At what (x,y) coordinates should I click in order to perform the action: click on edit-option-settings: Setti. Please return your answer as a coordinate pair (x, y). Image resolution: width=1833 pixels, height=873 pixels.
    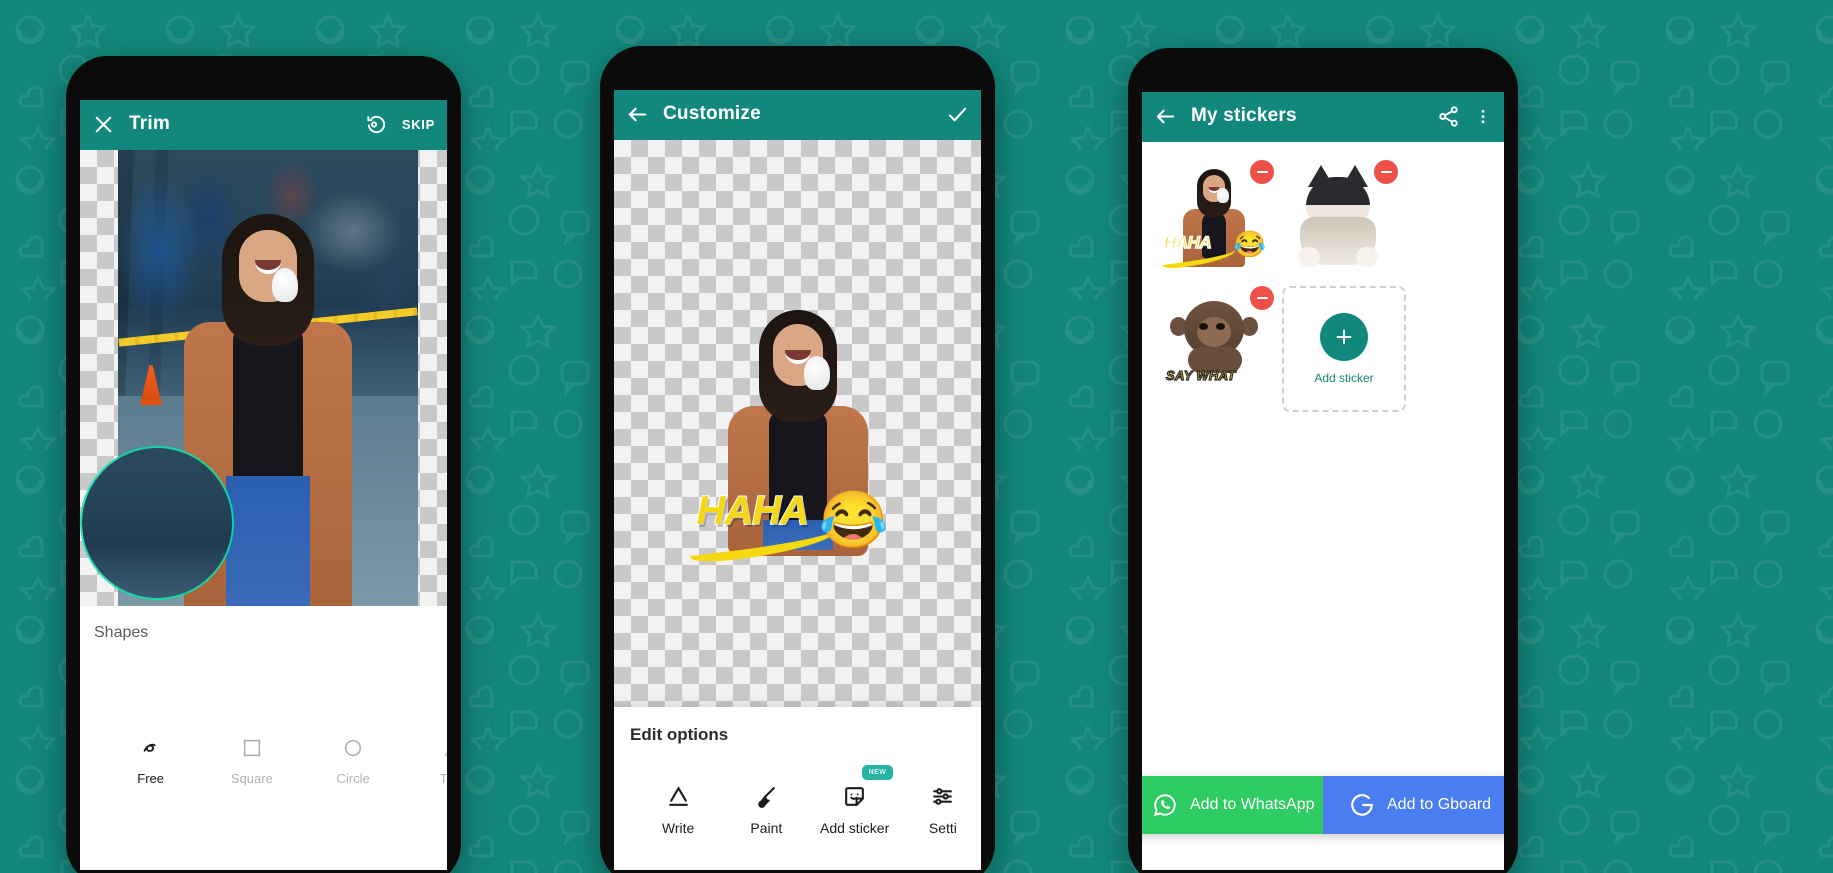
    Looking at the image, I should click on (940, 808).